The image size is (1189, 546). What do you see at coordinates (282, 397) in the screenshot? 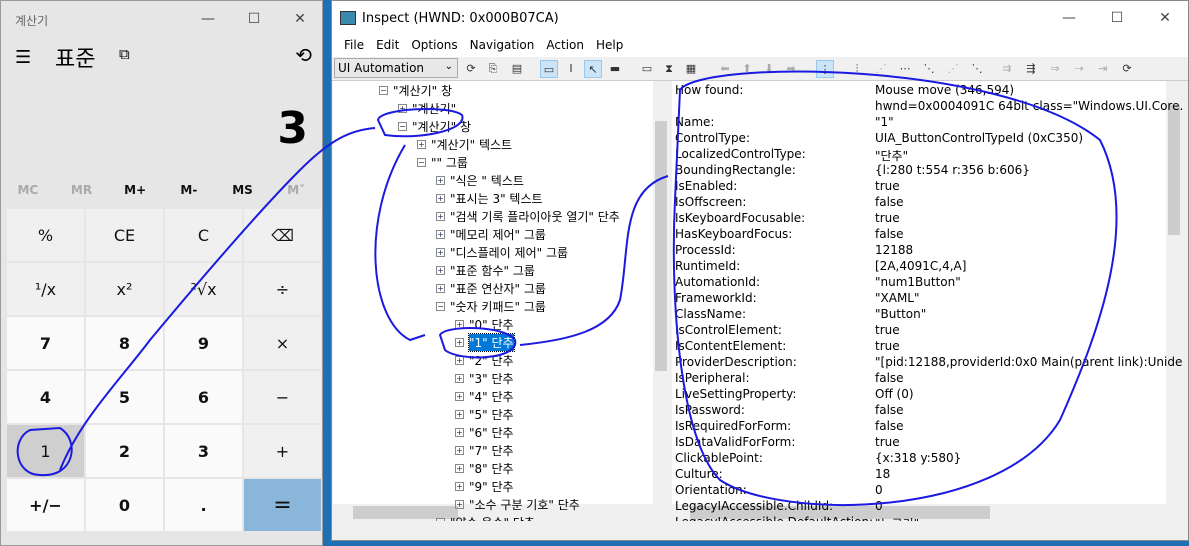
I see `calc-button: −` at bounding box center [282, 397].